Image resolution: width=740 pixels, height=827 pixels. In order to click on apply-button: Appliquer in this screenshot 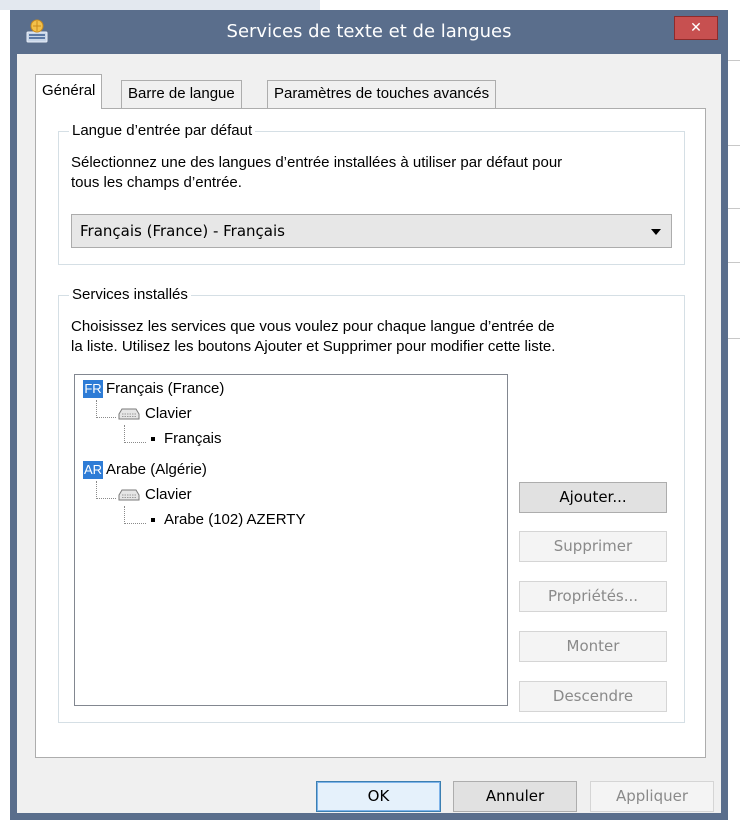, I will do `click(652, 796)`.